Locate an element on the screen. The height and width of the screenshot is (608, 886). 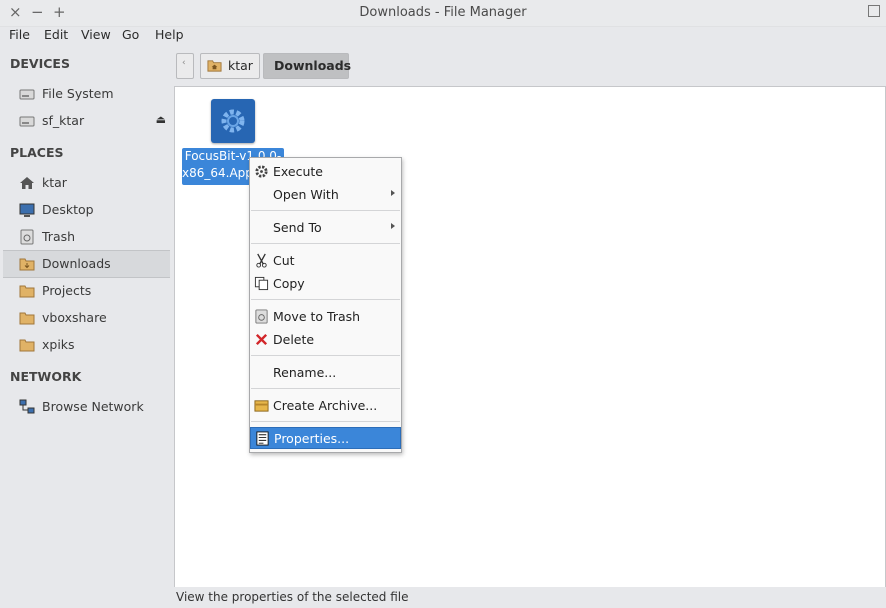
sidebar-item-label: xpiks is located at coordinates (58, 344).